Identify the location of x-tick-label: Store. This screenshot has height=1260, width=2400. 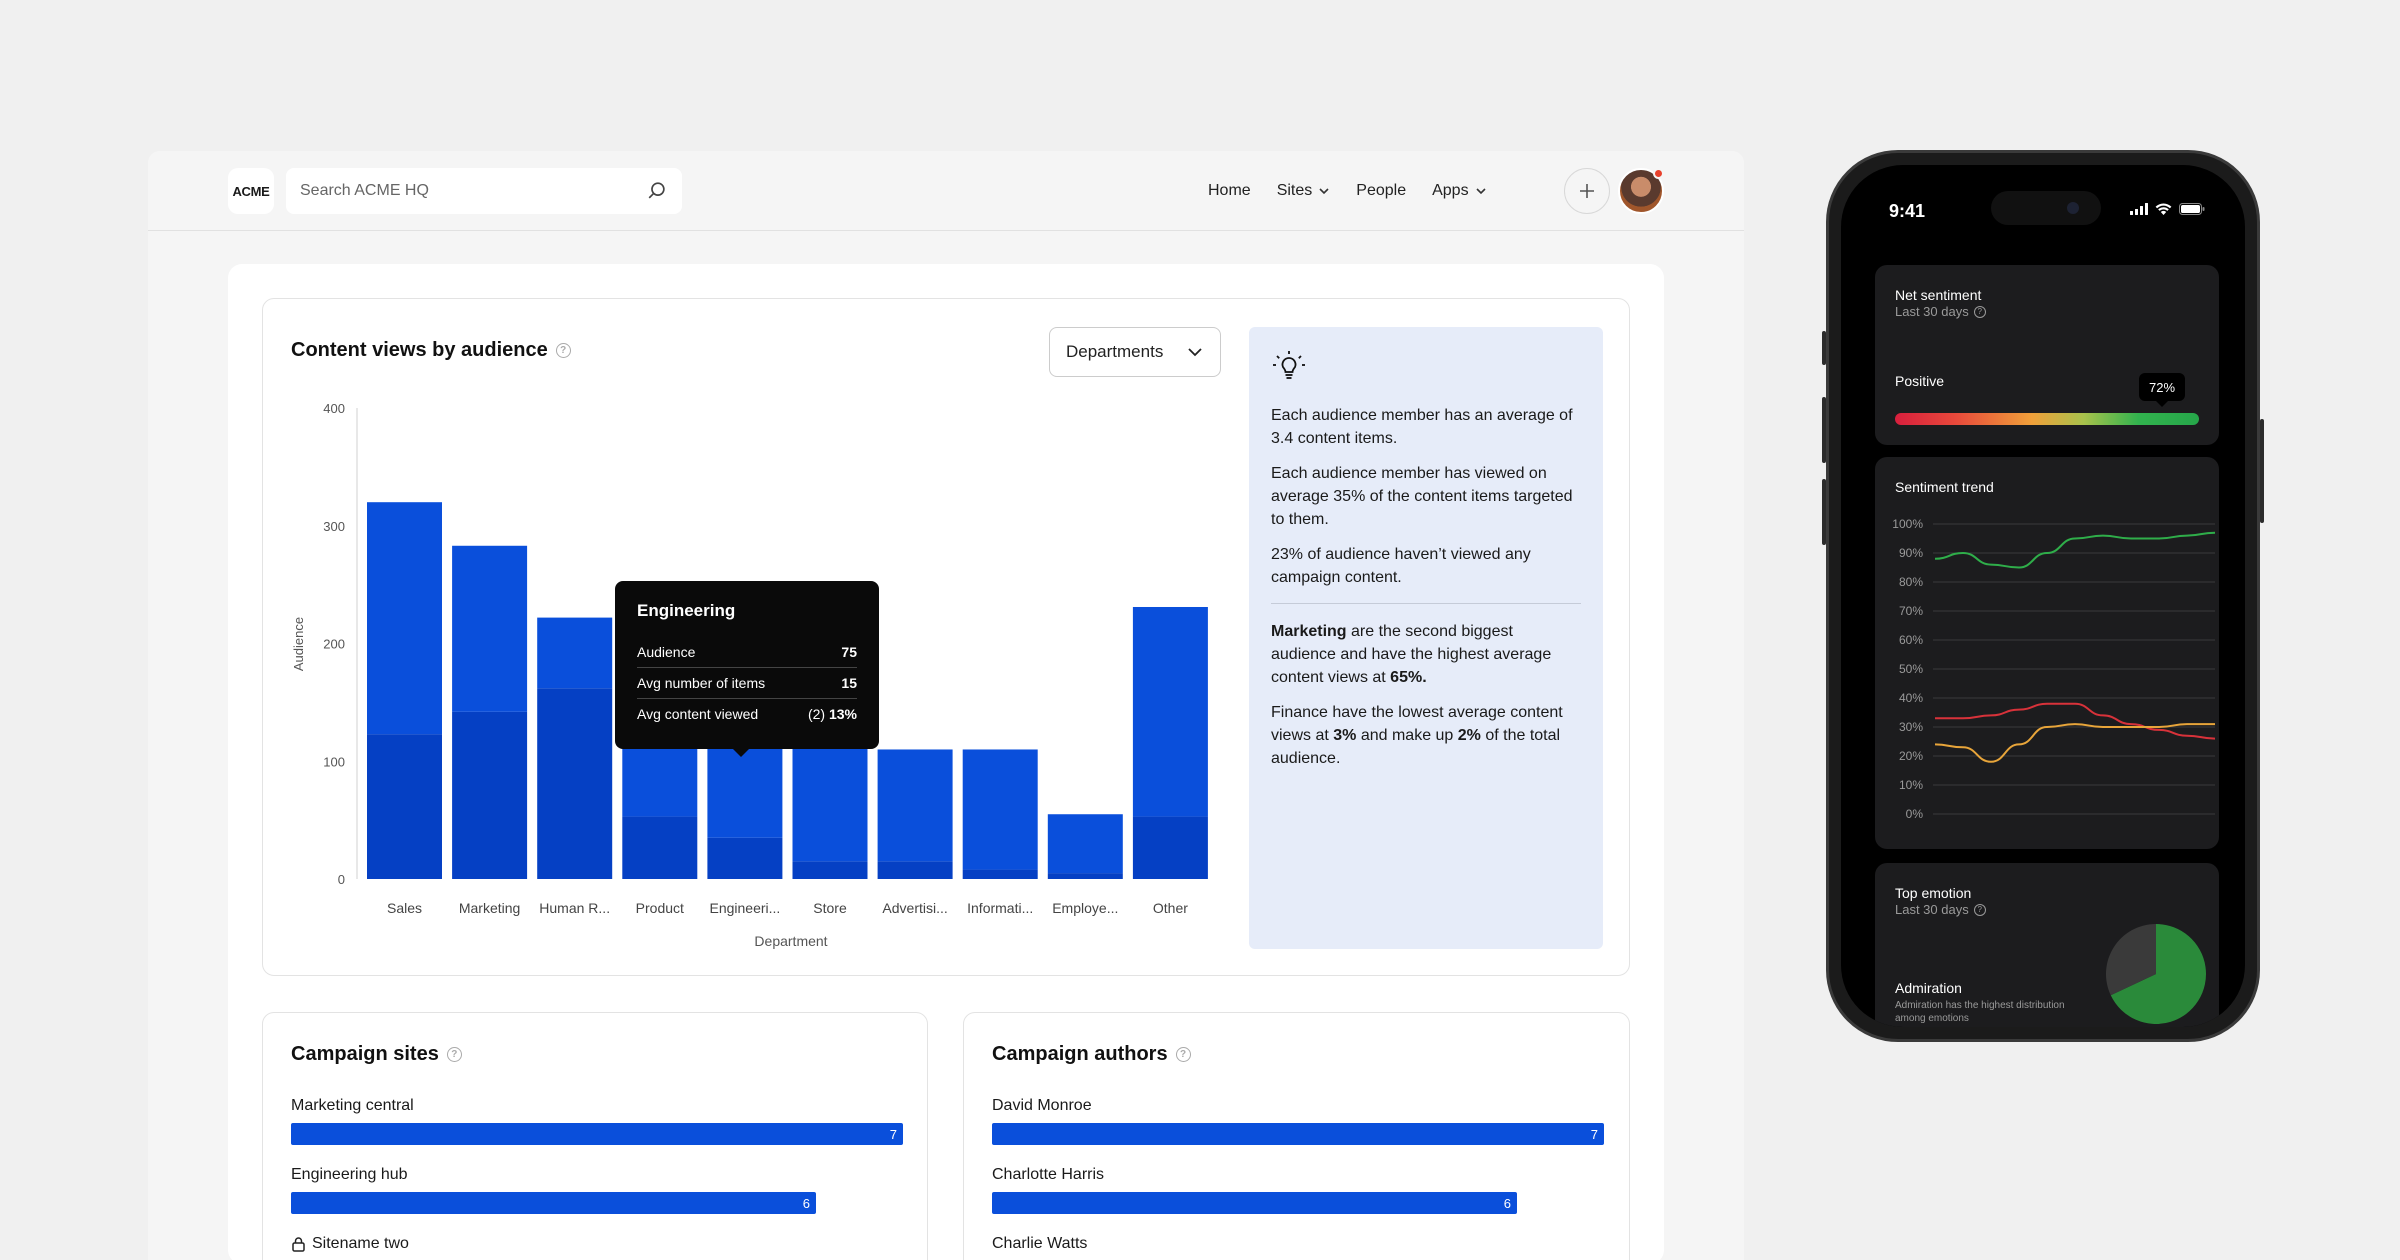
(830, 908).